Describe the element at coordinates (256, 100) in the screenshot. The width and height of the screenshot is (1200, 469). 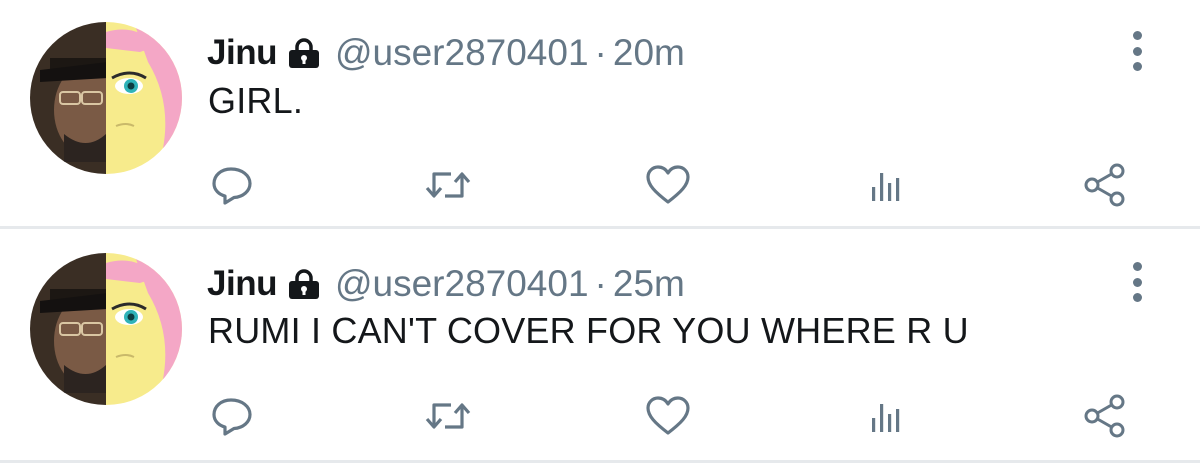
I see `tweet-text: GIRL.` at that location.